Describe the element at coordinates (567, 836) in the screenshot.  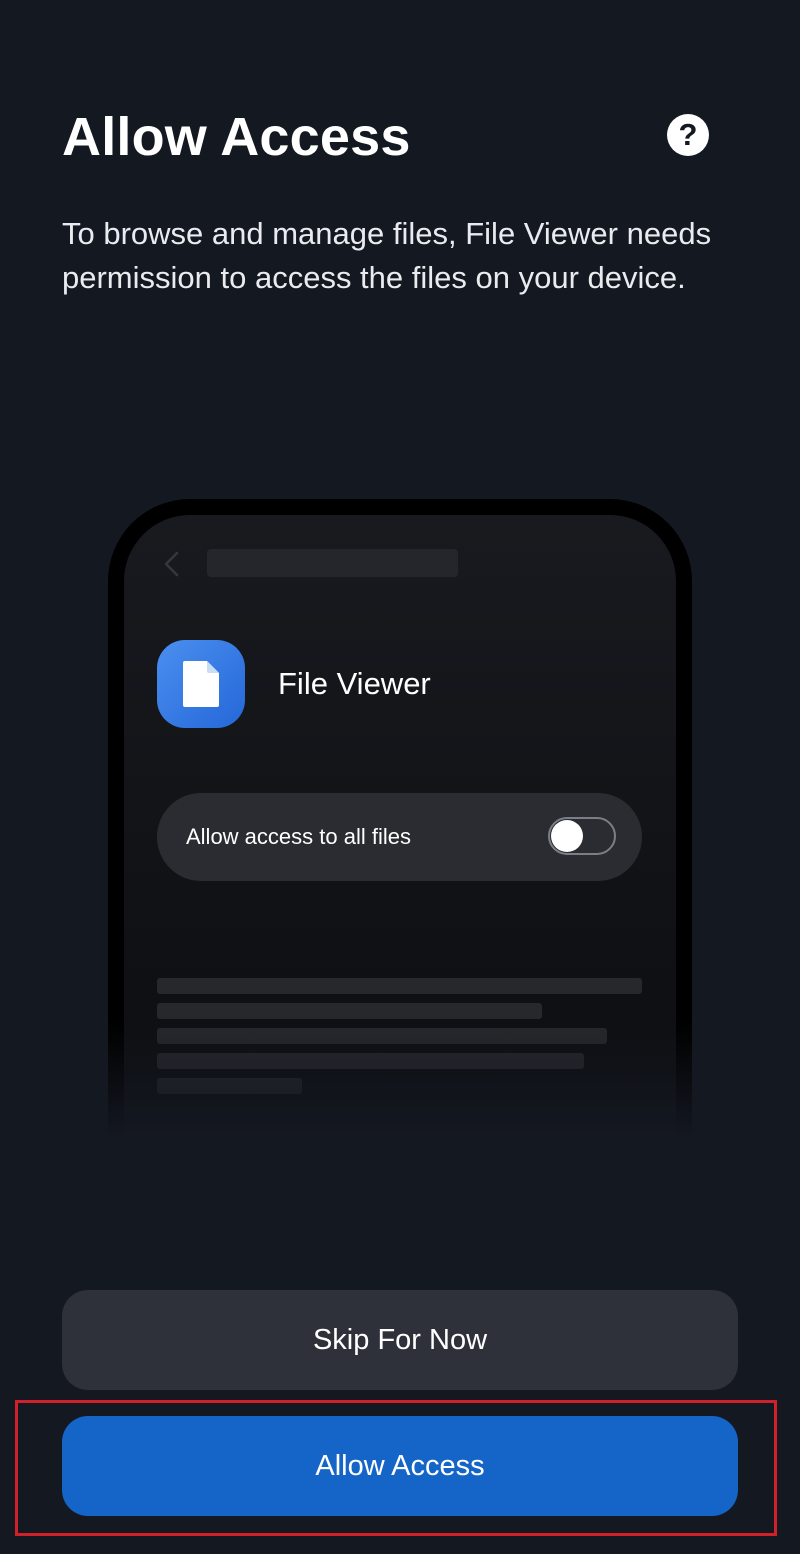
I see `switch-knob` at that location.